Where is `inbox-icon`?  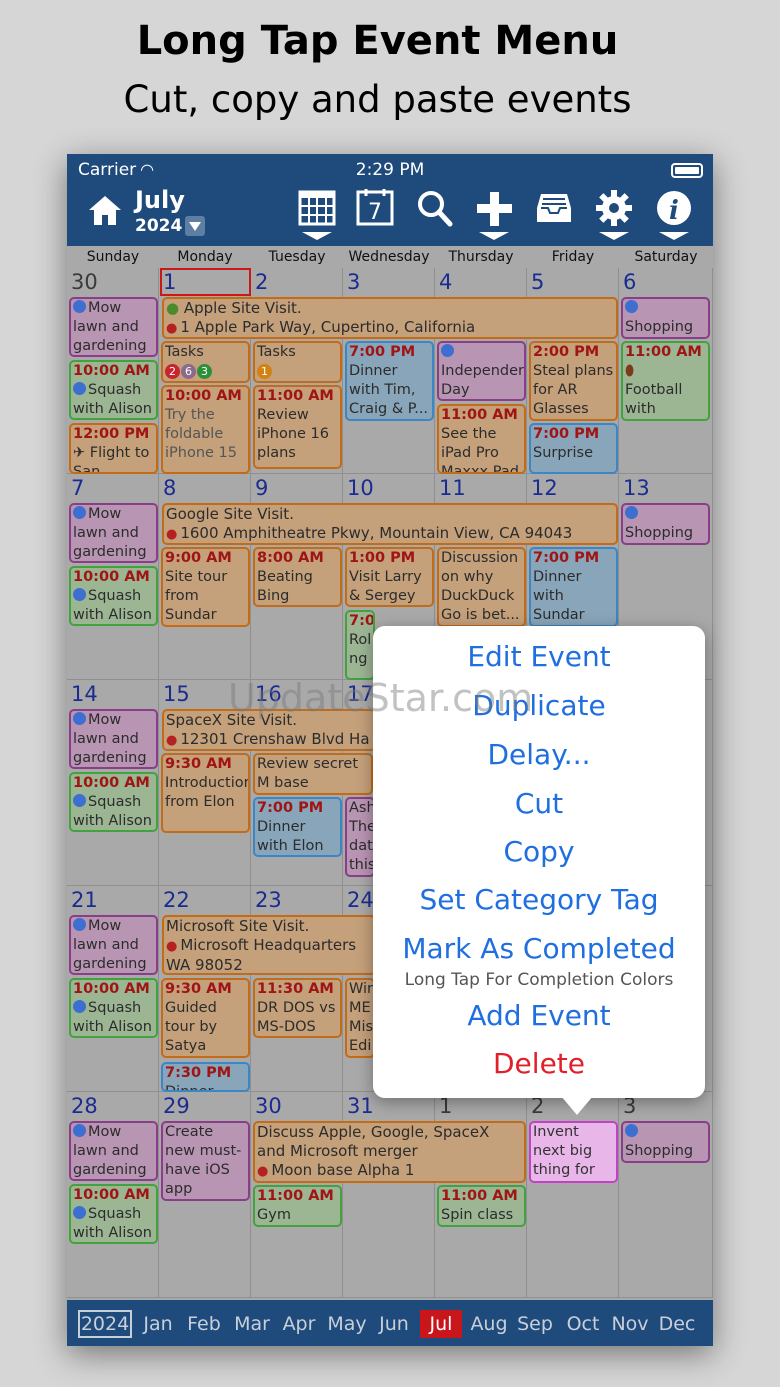 inbox-icon is located at coordinates (555, 215).